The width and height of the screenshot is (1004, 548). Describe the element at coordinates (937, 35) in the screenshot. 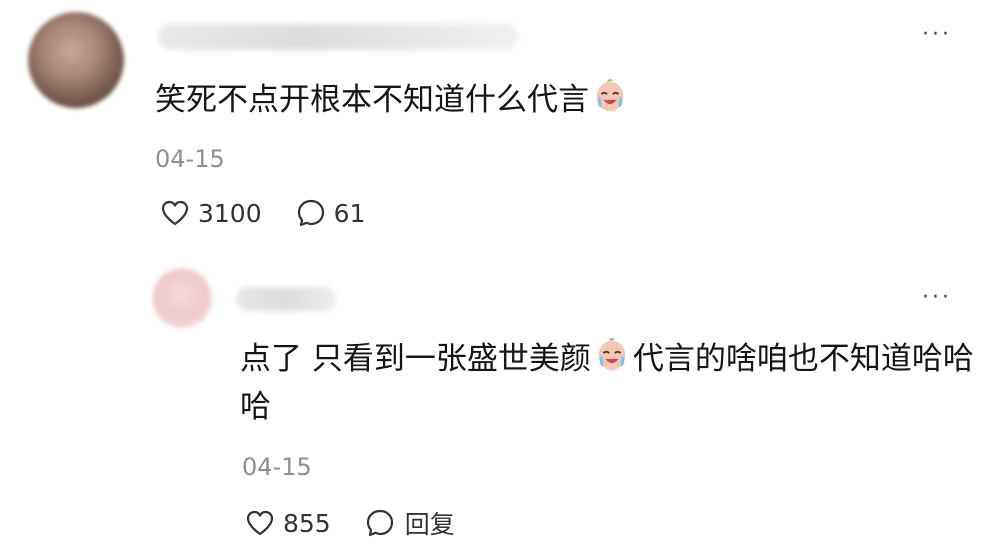

I see `comment-more-button: ···` at that location.